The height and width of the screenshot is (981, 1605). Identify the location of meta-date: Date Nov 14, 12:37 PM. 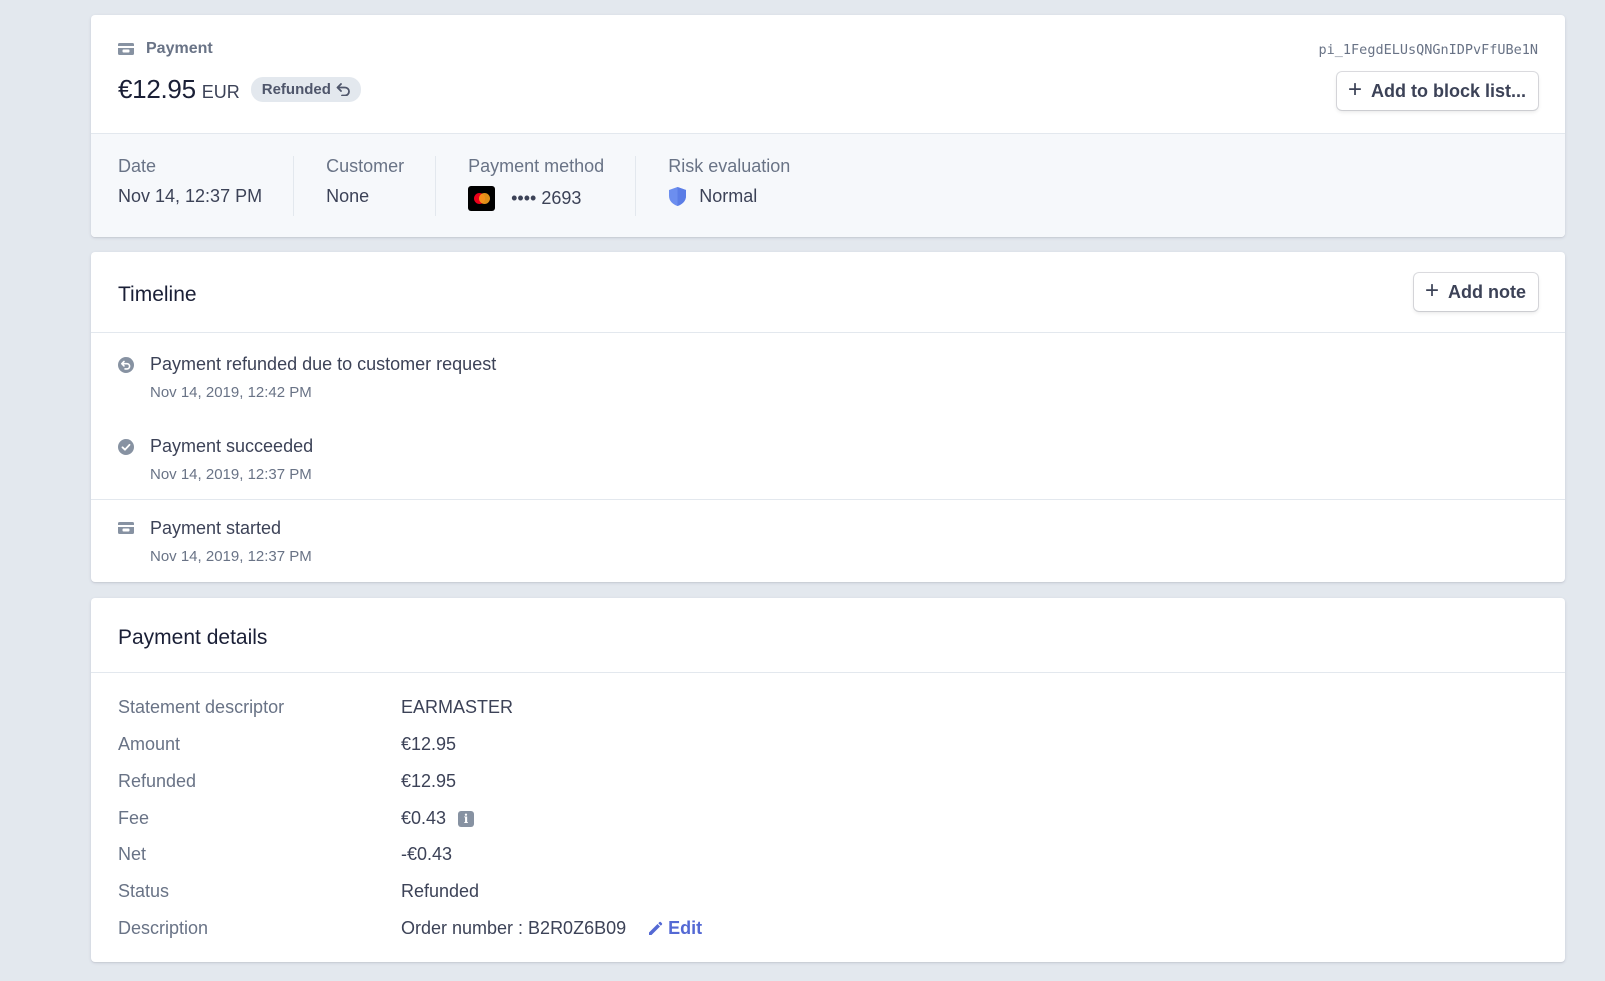
(206, 186).